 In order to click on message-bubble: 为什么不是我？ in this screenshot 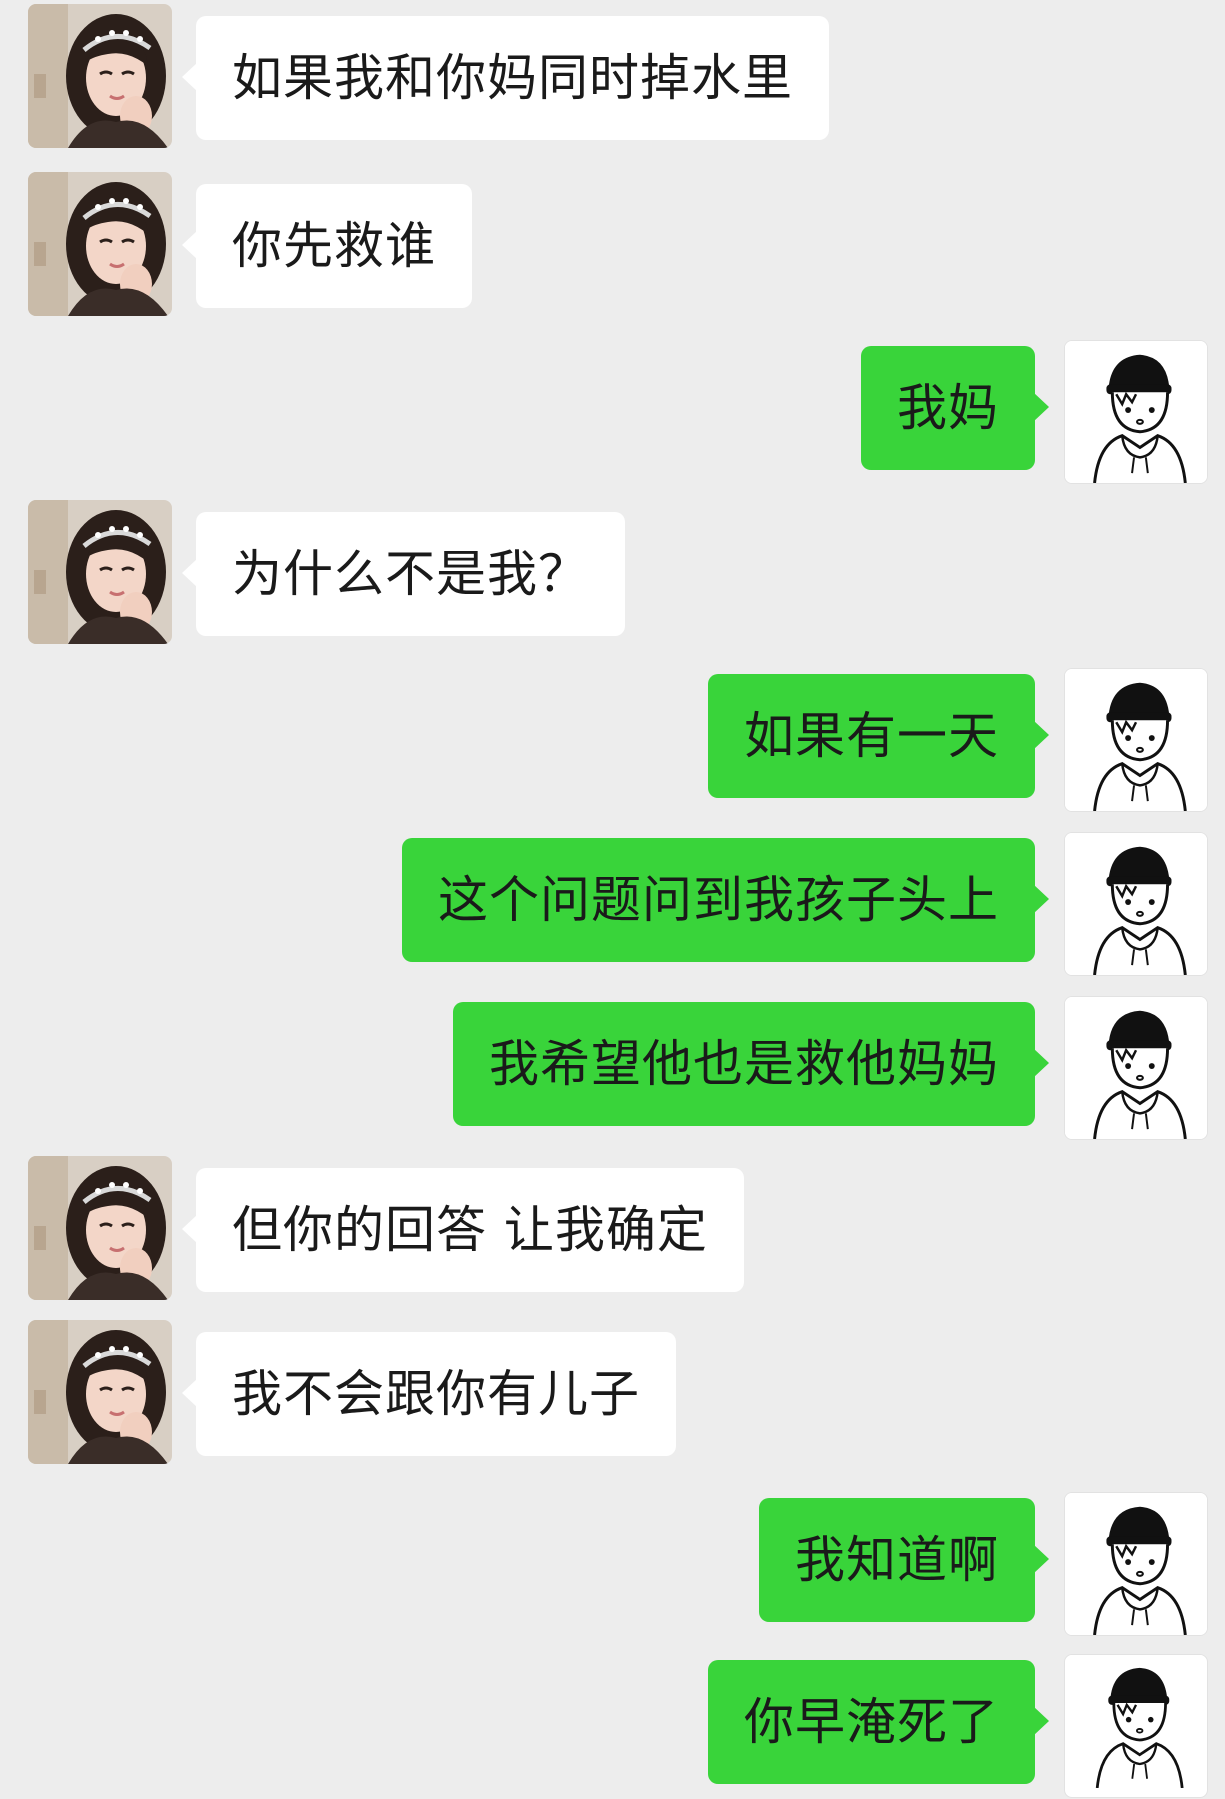, I will do `click(403, 574)`.